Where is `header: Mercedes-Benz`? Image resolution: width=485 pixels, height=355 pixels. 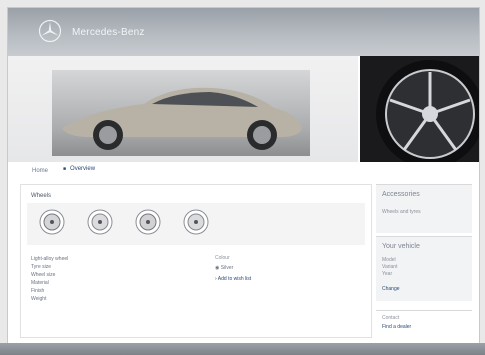 header: Mercedes-Benz is located at coordinates (243, 32).